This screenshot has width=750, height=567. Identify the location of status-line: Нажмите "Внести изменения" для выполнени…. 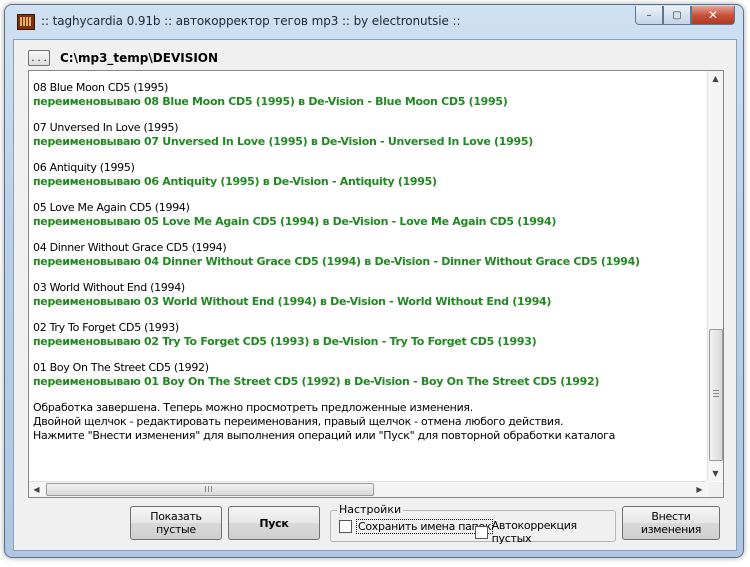
(324, 435).